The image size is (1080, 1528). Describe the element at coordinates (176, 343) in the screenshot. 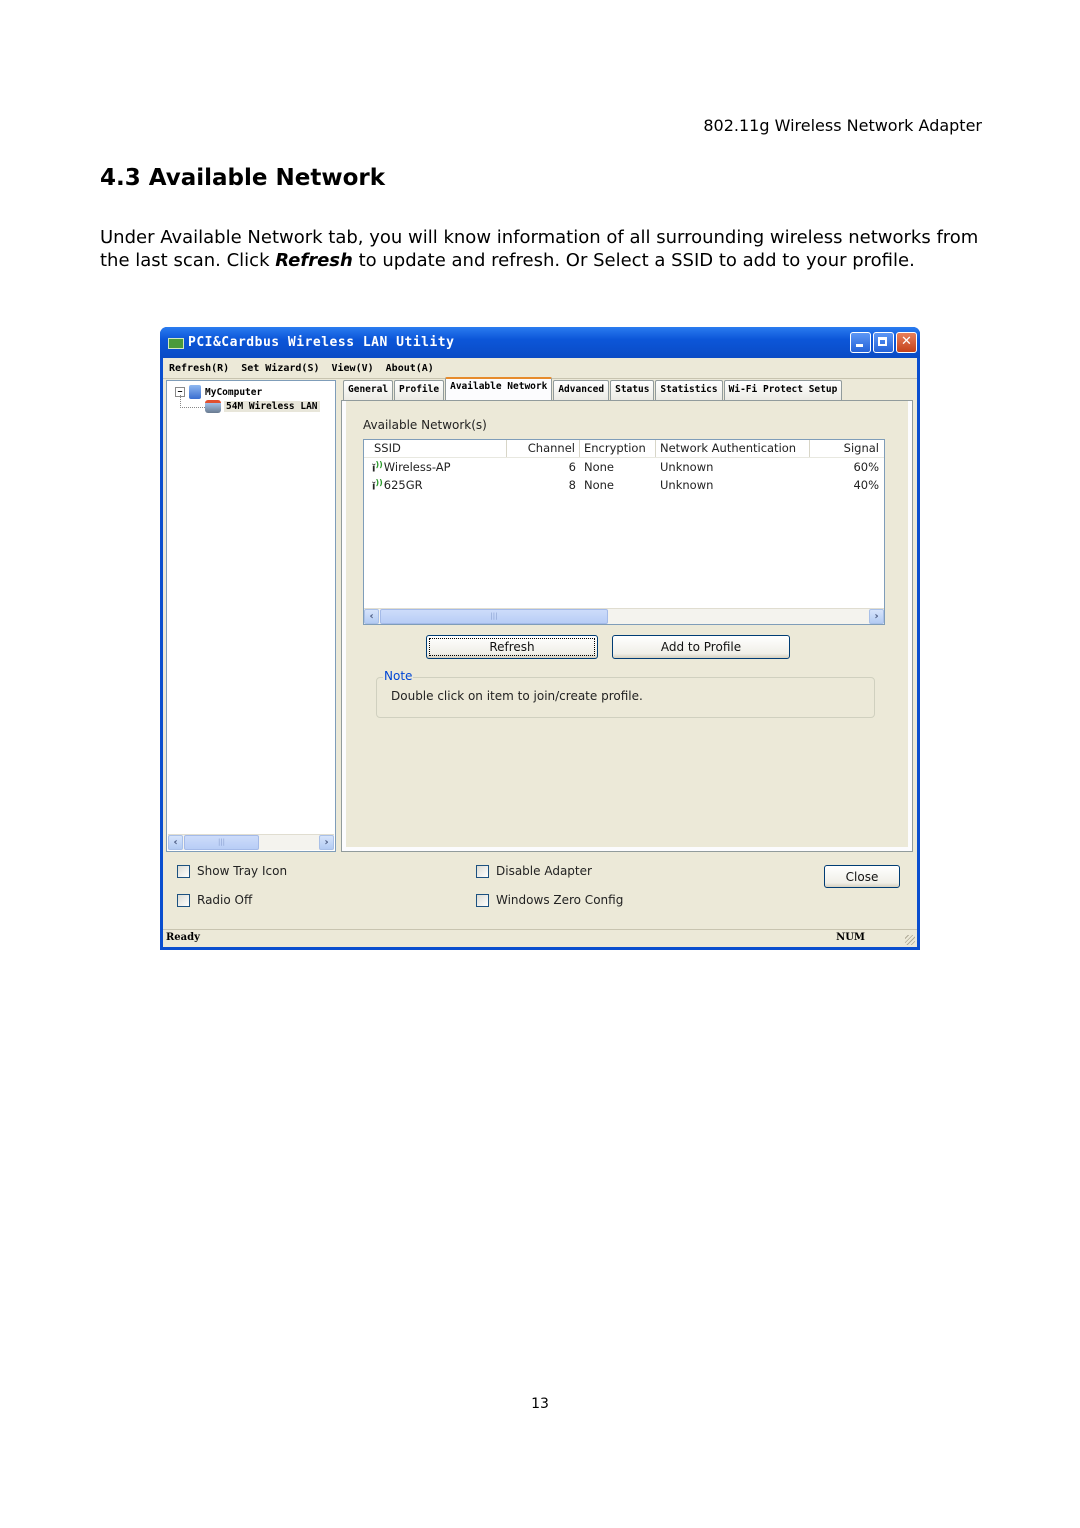

I see `app-icon` at that location.